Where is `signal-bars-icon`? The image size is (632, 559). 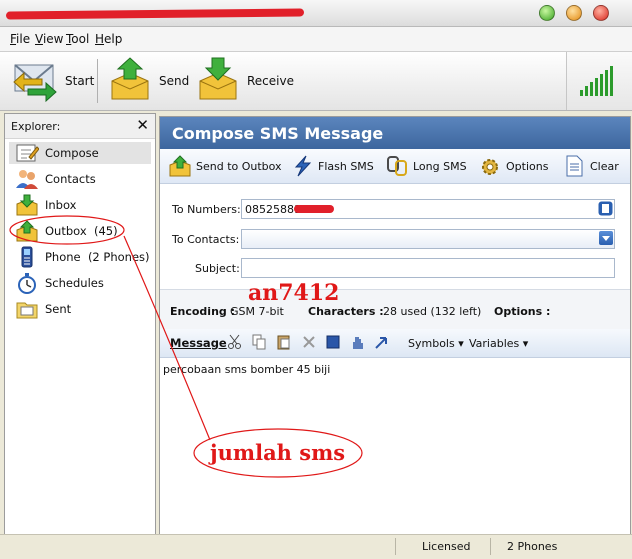 signal-bars-icon is located at coordinates (596, 81).